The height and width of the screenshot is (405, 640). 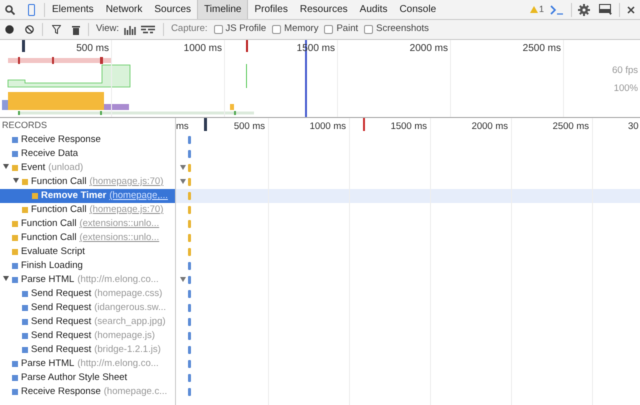 I want to click on bar-chart-icon, so click(x=130, y=29).